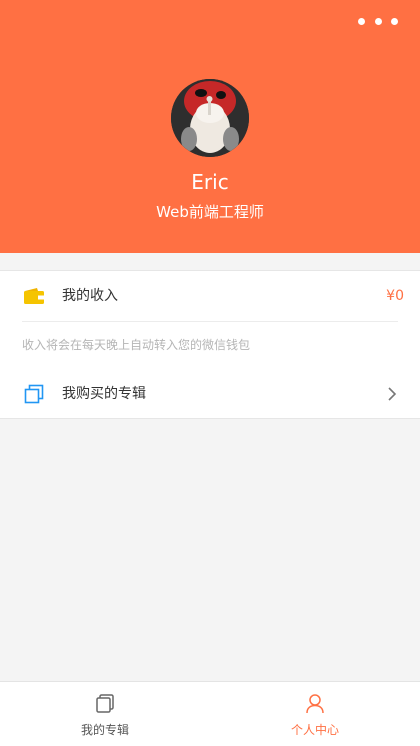 The image size is (420, 746). I want to click on more-horizontal-icon, so click(361, 21).